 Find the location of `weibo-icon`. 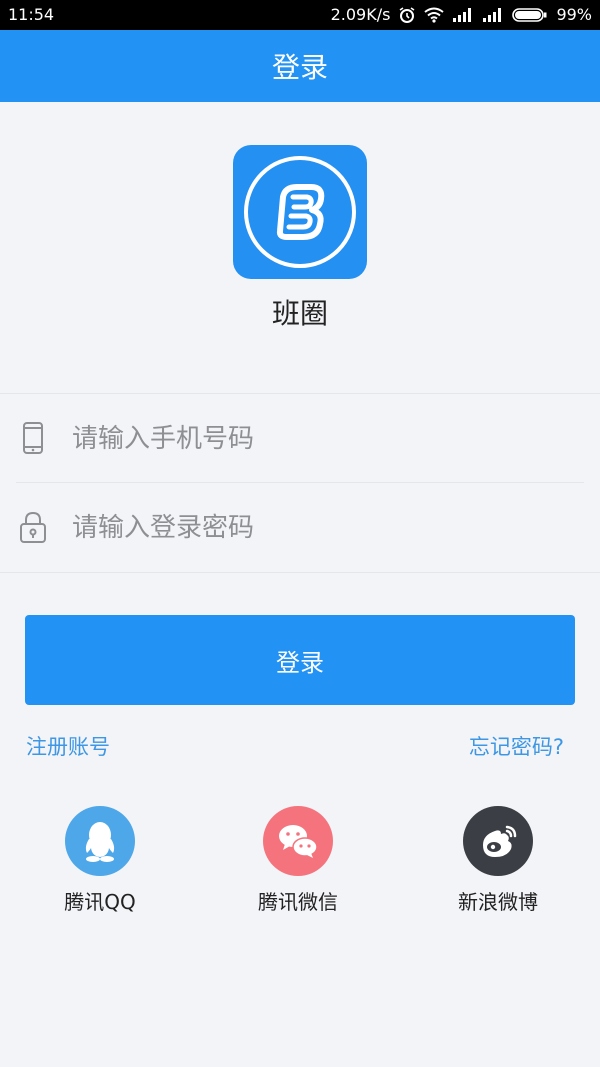

weibo-icon is located at coordinates (498, 841).